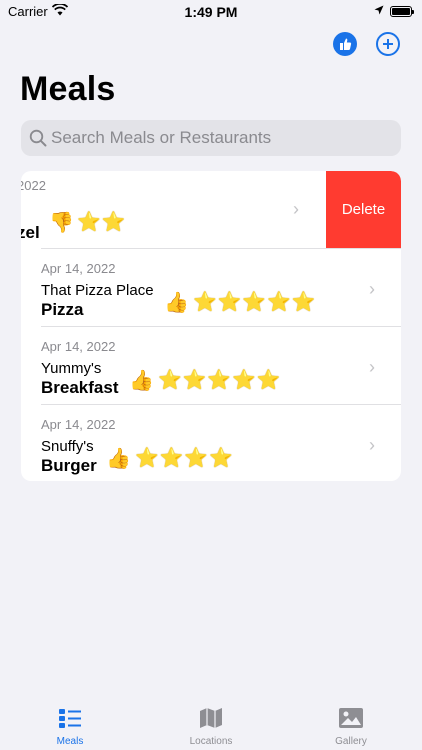 The height and width of the screenshot is (750, 422). What do you see at coordinates (221, 138) in the screenshot?
I see `search-input` at bounding box center [221, 138].